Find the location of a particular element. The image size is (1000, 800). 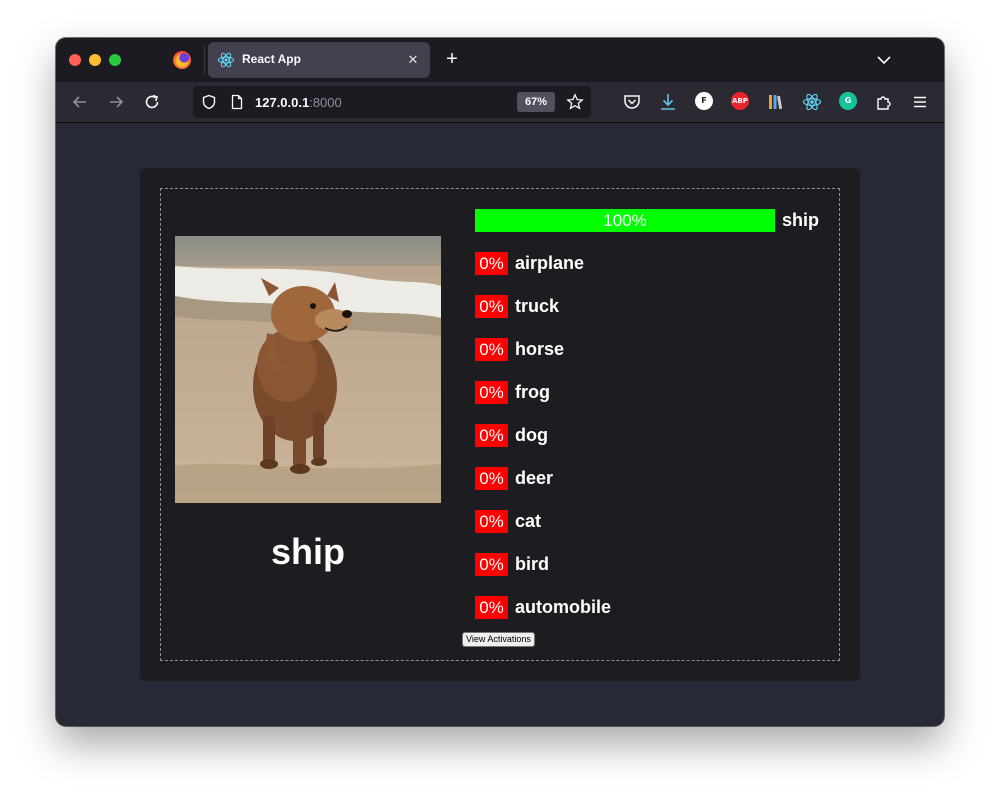

class-row-bird: 0% bird is located at coordinates (512, 564).